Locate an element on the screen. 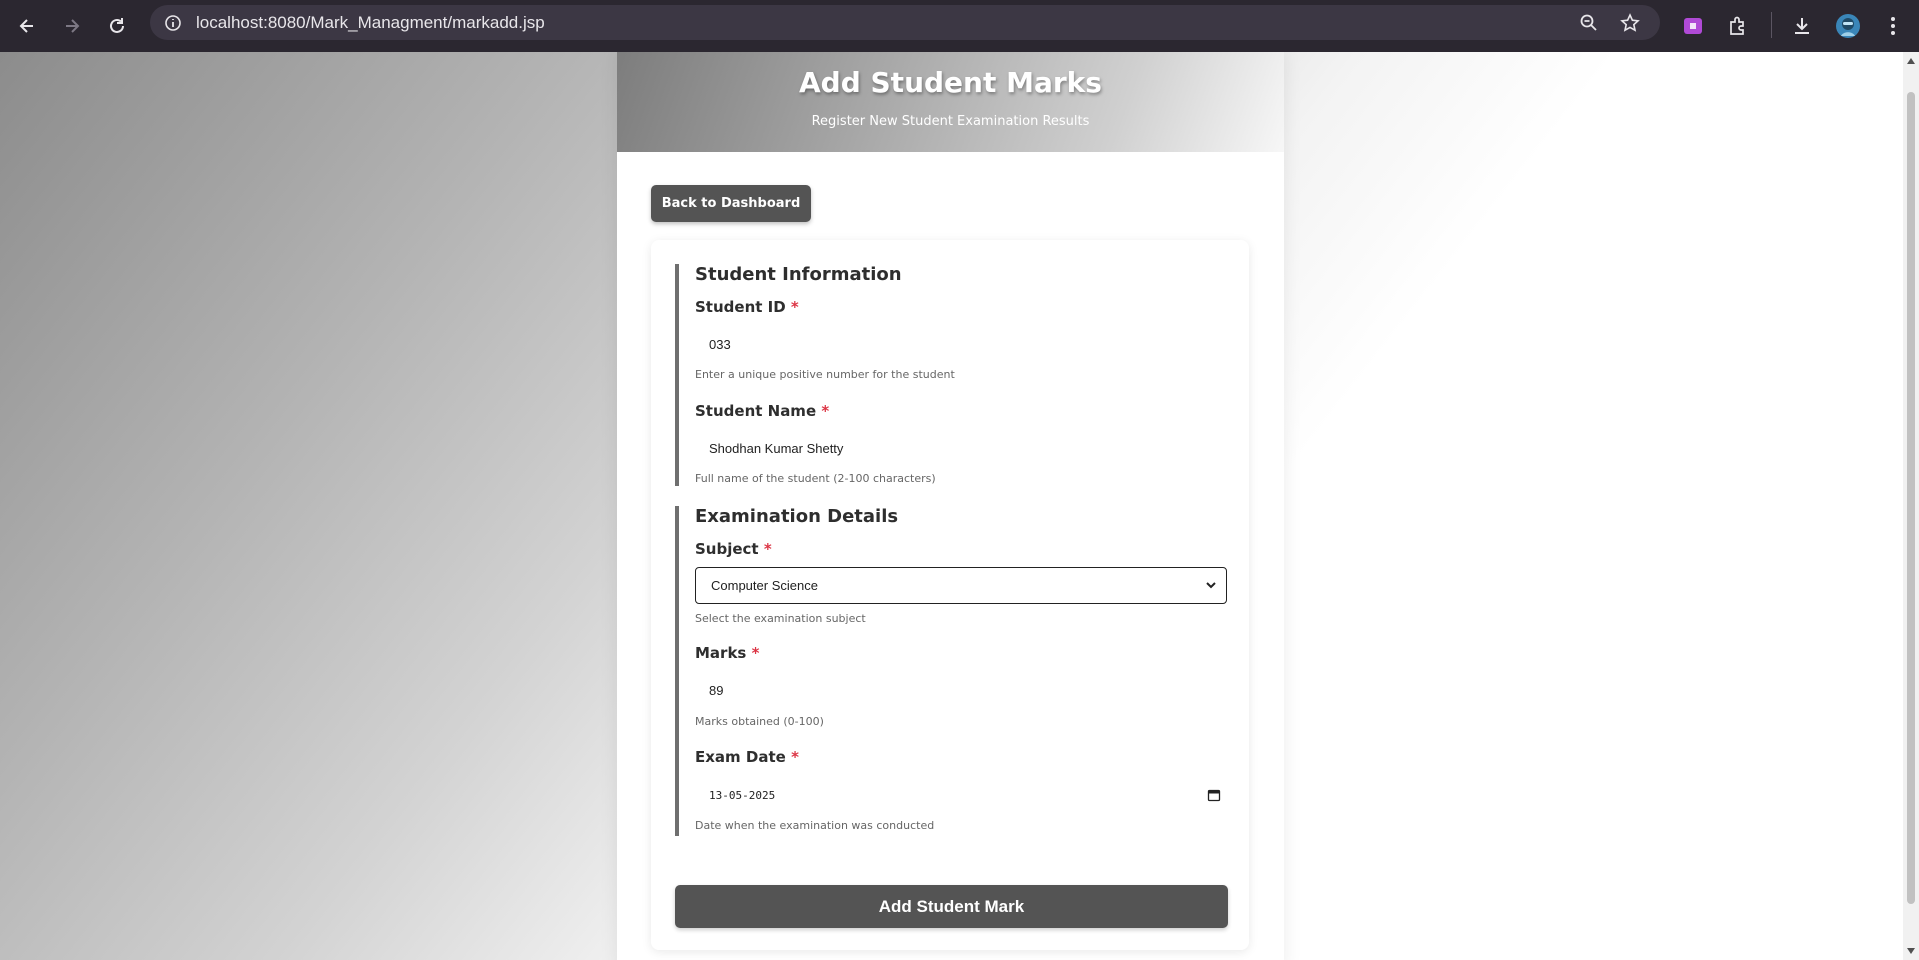 This screenshot has height=960, width=1919. page-scrollbar is located at coordinates (1911, 506).